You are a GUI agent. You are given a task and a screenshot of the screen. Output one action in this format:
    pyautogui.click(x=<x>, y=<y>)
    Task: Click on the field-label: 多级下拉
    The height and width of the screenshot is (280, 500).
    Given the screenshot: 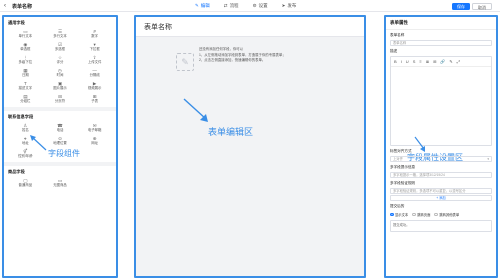 What is the action you would take?
    pyautogui.click(x=25, y=62)
    